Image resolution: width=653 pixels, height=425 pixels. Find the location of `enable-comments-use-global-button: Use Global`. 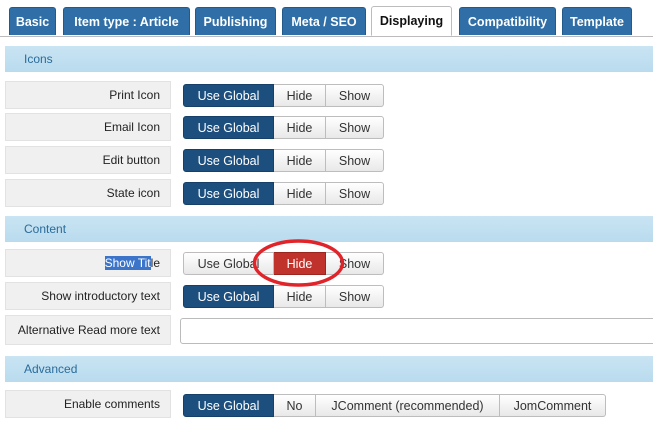

enable-comments-use-global-button: Use Global is located at coordinates (228, 405).